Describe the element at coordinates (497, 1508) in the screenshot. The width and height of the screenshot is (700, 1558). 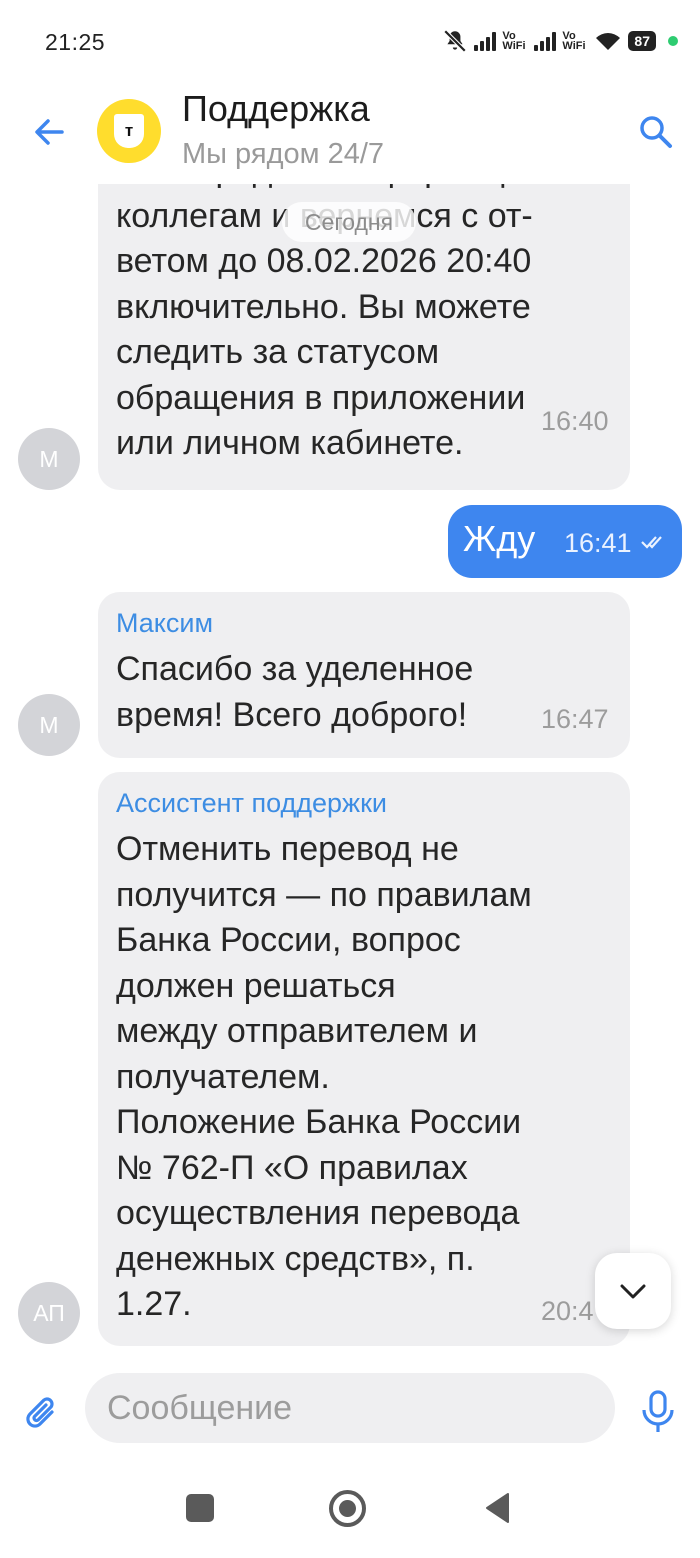
I see `nav-back-icon` at that location.